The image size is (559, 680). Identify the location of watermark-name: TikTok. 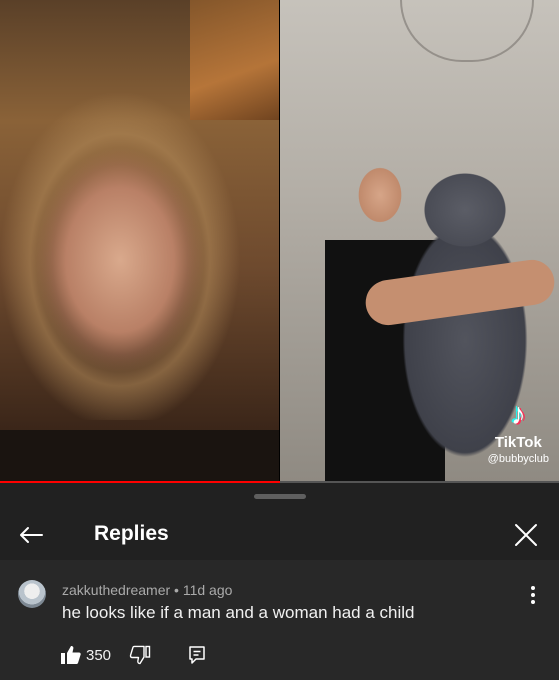
(518, 442).